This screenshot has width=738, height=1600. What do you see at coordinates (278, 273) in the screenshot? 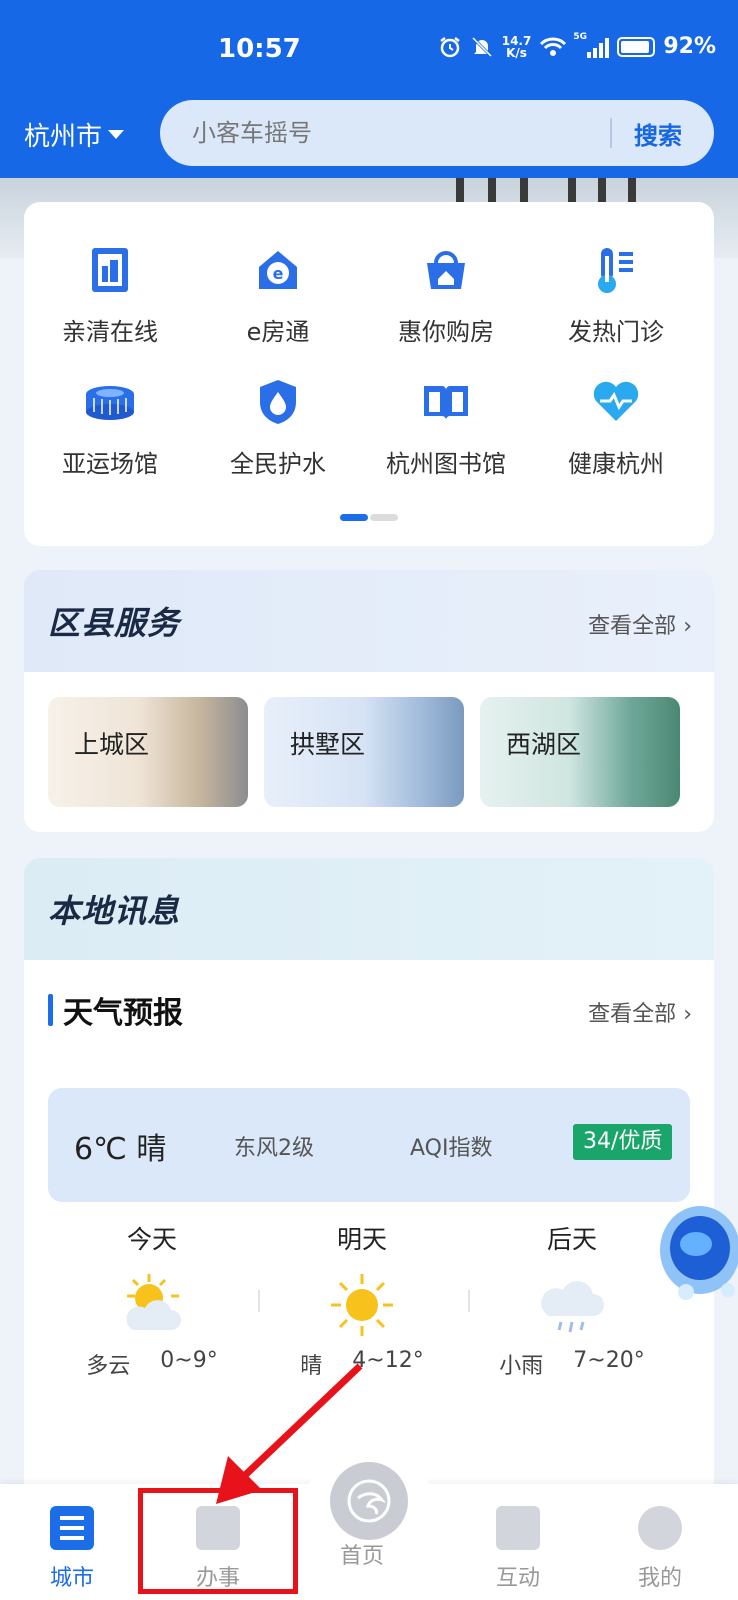
I see `svg-text: e` at bounding box center [278, 273].